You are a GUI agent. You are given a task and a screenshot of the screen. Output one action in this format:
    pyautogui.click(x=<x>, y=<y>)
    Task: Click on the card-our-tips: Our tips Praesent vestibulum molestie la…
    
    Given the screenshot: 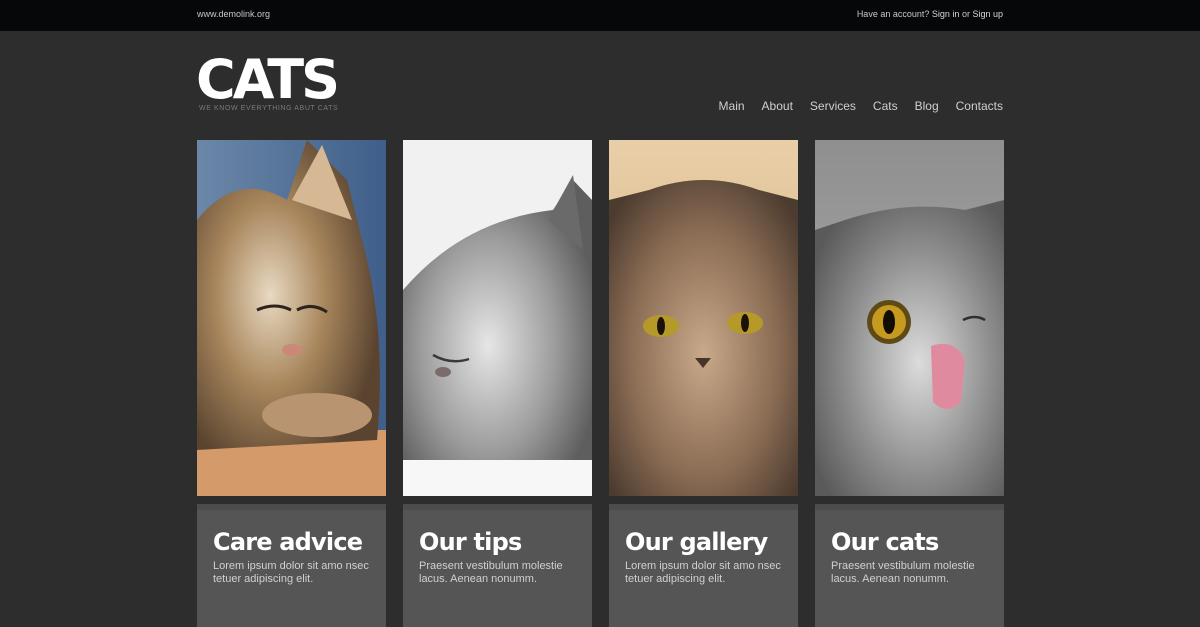 What is the action you would take?
    pyautogui.click(x=497, y=565)
    